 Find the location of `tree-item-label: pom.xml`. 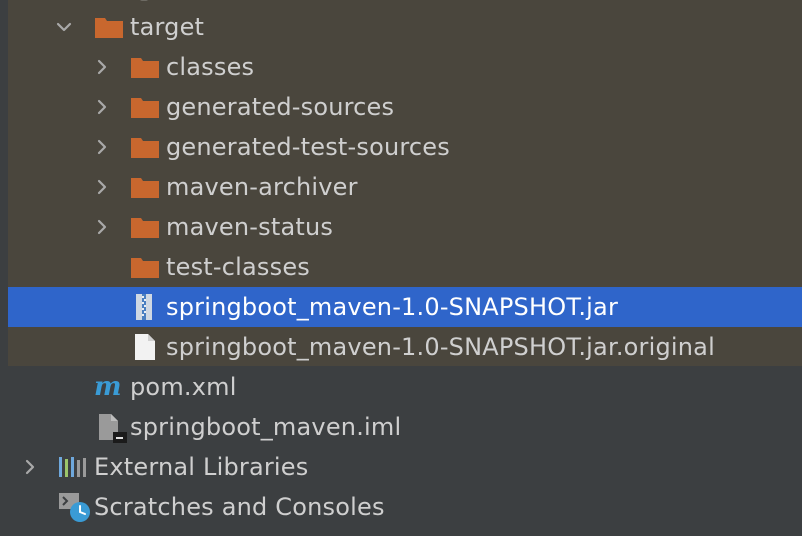

tree-item-label: pom.xml is located at coordinates (183, 387).